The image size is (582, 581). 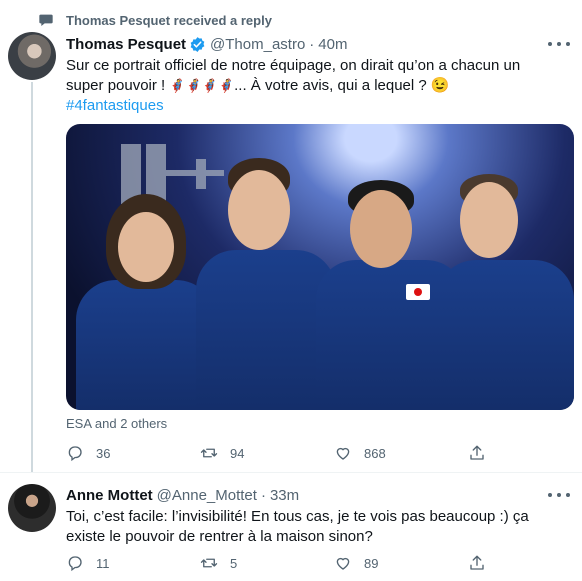 What do you see at coordinates (202, 85) in the screenshot?
I see `superhero-emoji-icons: 🦸🦸🦸🦸` at bounding box center [202, 85].